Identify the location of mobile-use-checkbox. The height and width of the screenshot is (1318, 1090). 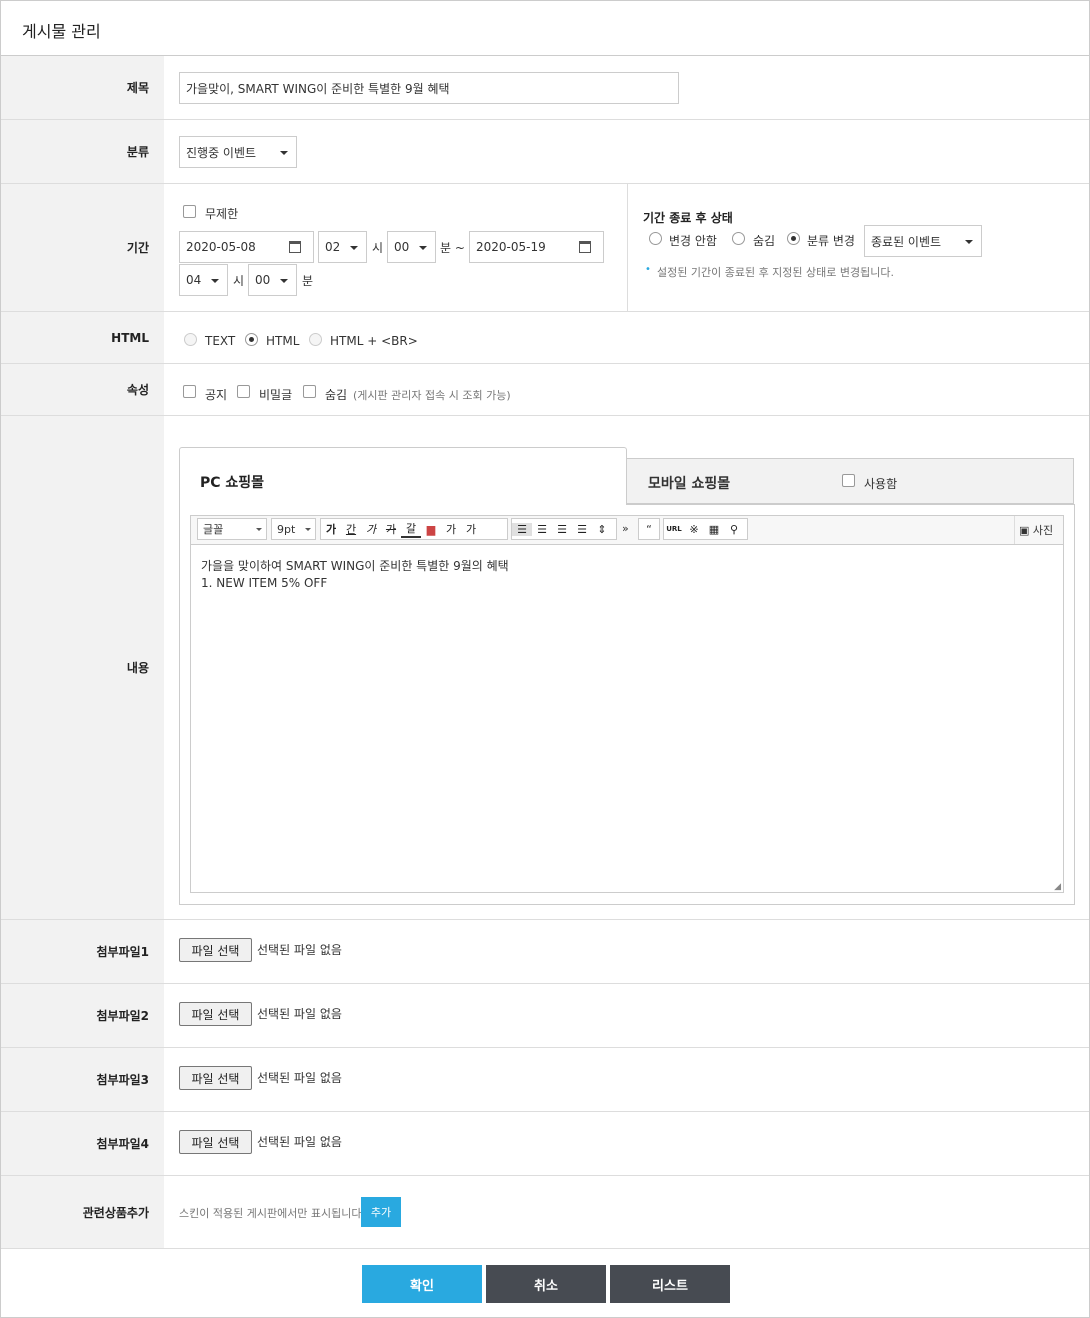
(848, 480).